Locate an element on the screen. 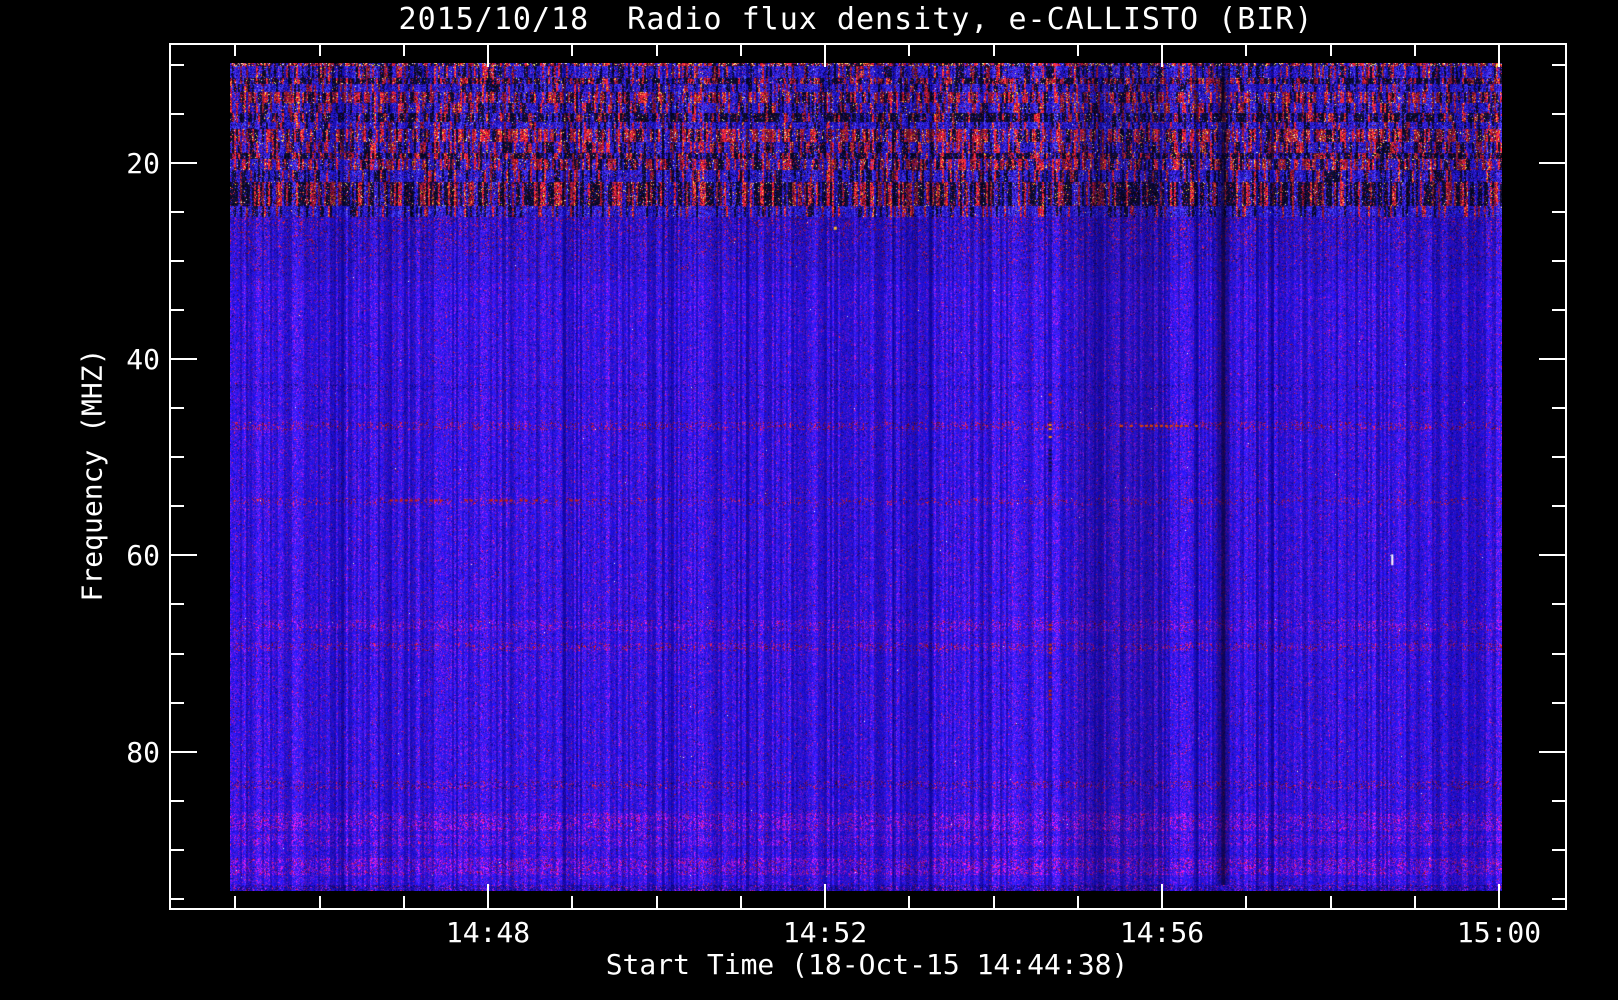 This screenshot has width=1618, height=1000. x-axis-label: Start Time (18-Oct-15 14:44:38) is located at coordinates (867, 964).